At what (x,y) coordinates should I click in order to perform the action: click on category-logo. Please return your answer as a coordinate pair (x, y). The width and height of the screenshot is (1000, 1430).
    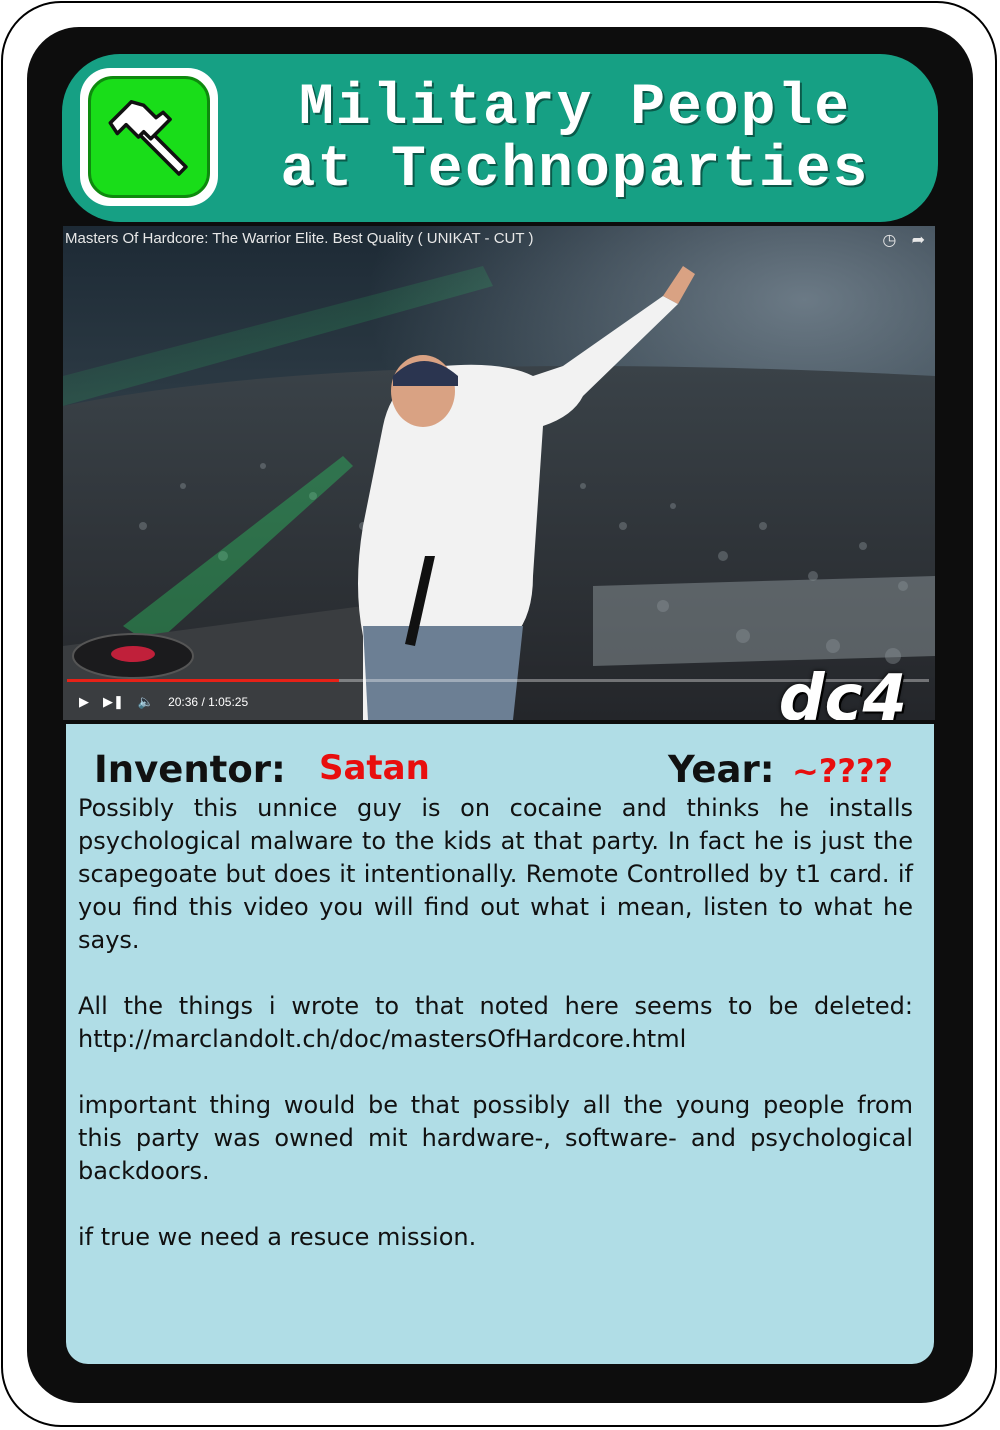
    Looking at the image, I should click on (149, 137).